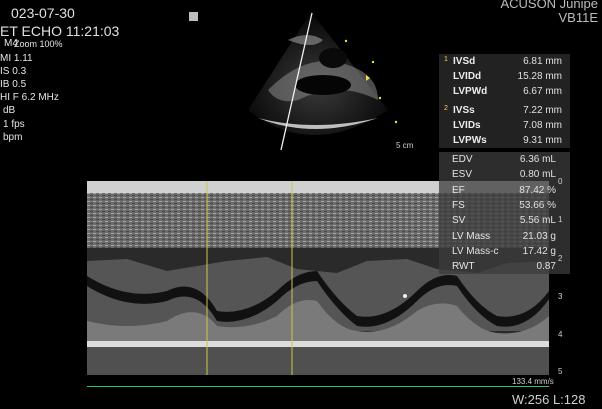 The image size is (602, 409). What do you see at coordinates (405, 145) in the screenshot?
I see `scale-label: 5 cm` at bounding box center [405, 145].